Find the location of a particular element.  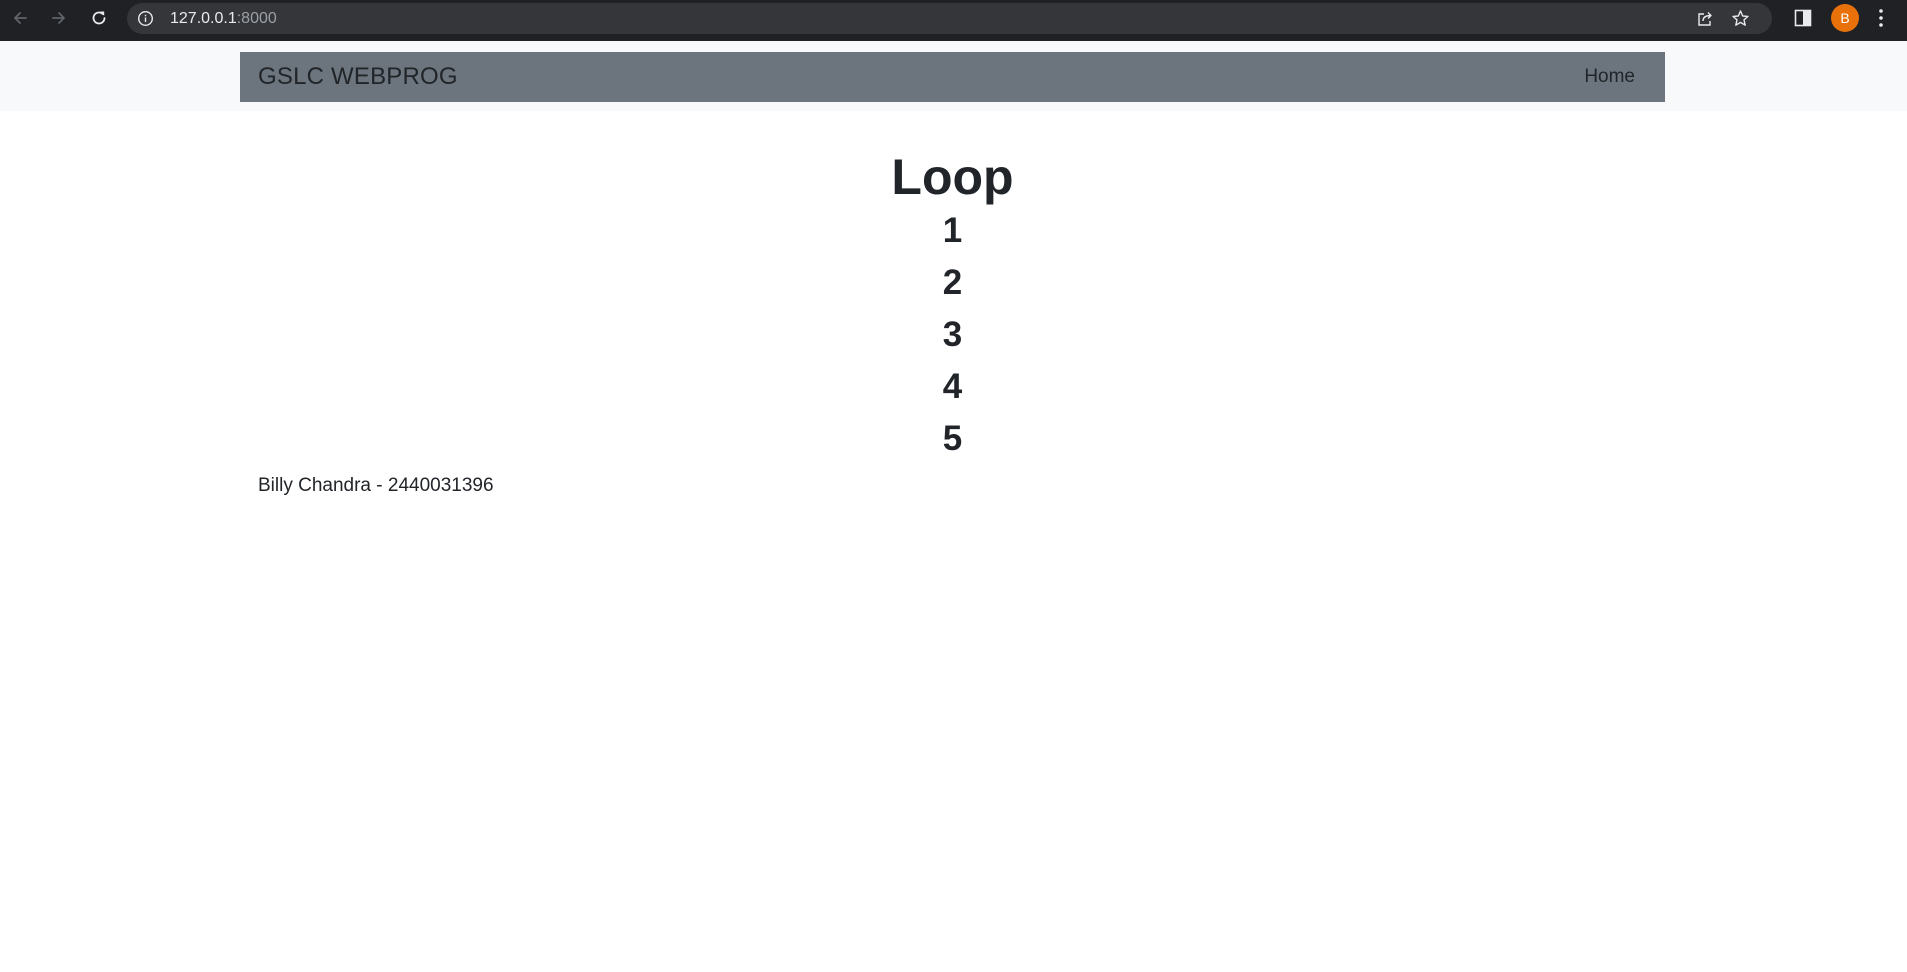

back-arrow-icon is located at coordinates (20, 18).